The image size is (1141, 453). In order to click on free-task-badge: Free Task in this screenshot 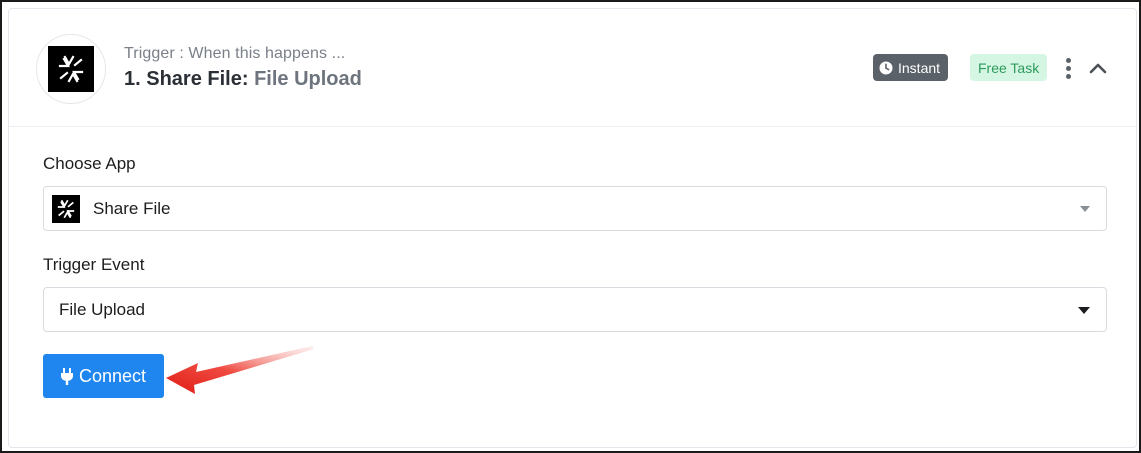, I will do `click(1009, 67)`.